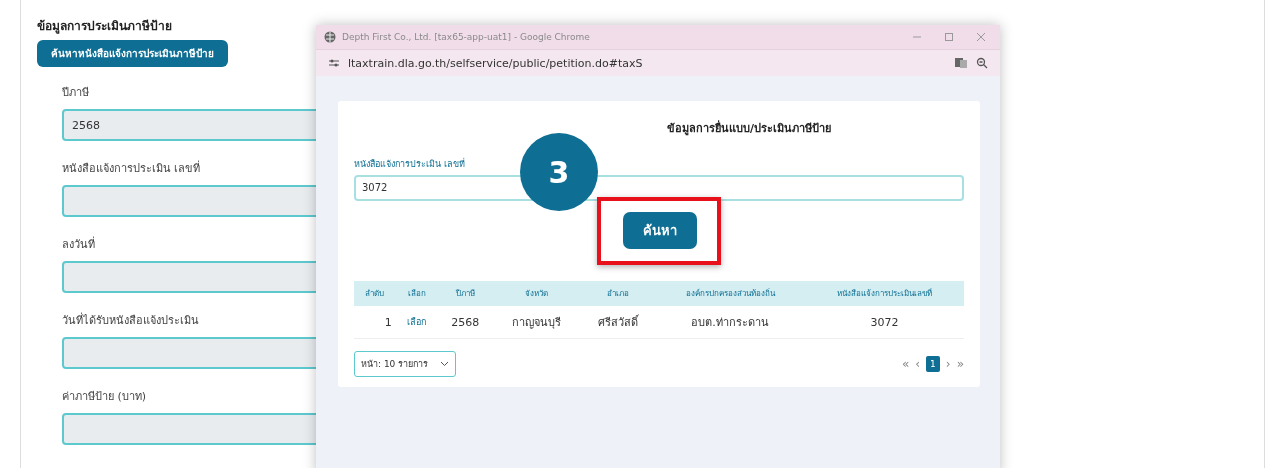 Image resolution: width=1281 pixels, height=468 pixels. I want to click on column-header: จังหวัด, so click(536, 293).